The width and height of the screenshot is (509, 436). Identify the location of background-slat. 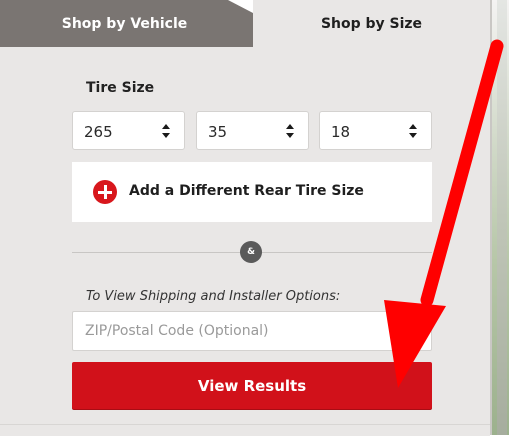
(502, 217).